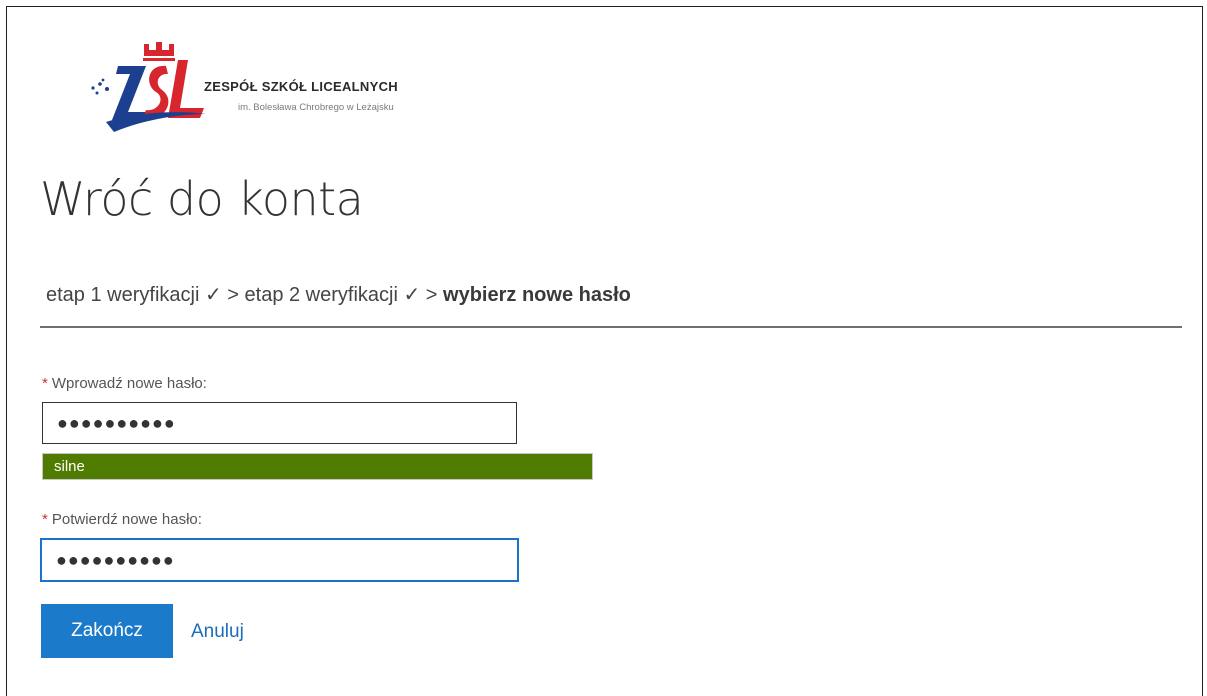 This screenshot has width=1207, height=696. Describe the element at coordinates (537, 295) in the screenshot. I see `step-current: wybierz nowe hasło` at that location.